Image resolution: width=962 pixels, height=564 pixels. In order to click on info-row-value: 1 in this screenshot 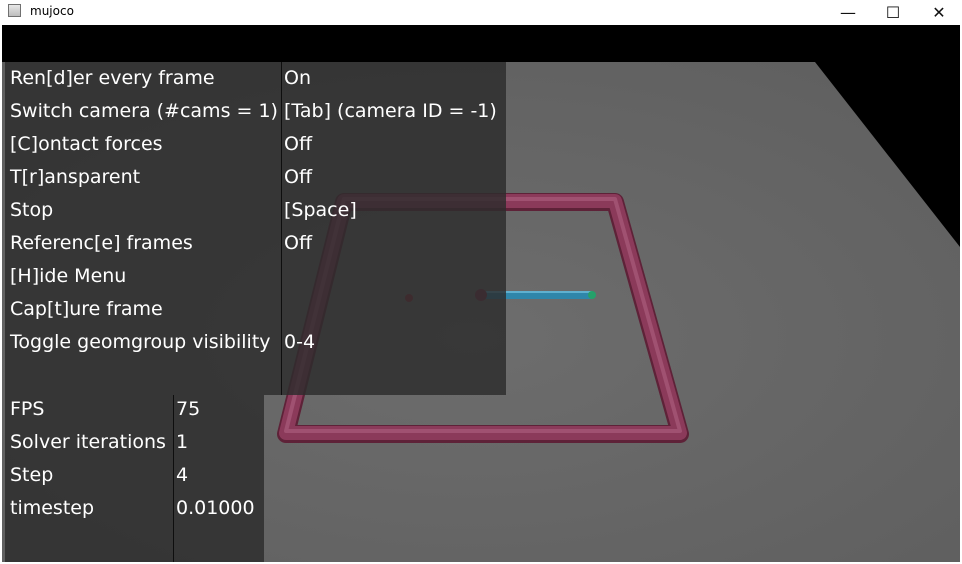, I will do `click(182, 442)`.